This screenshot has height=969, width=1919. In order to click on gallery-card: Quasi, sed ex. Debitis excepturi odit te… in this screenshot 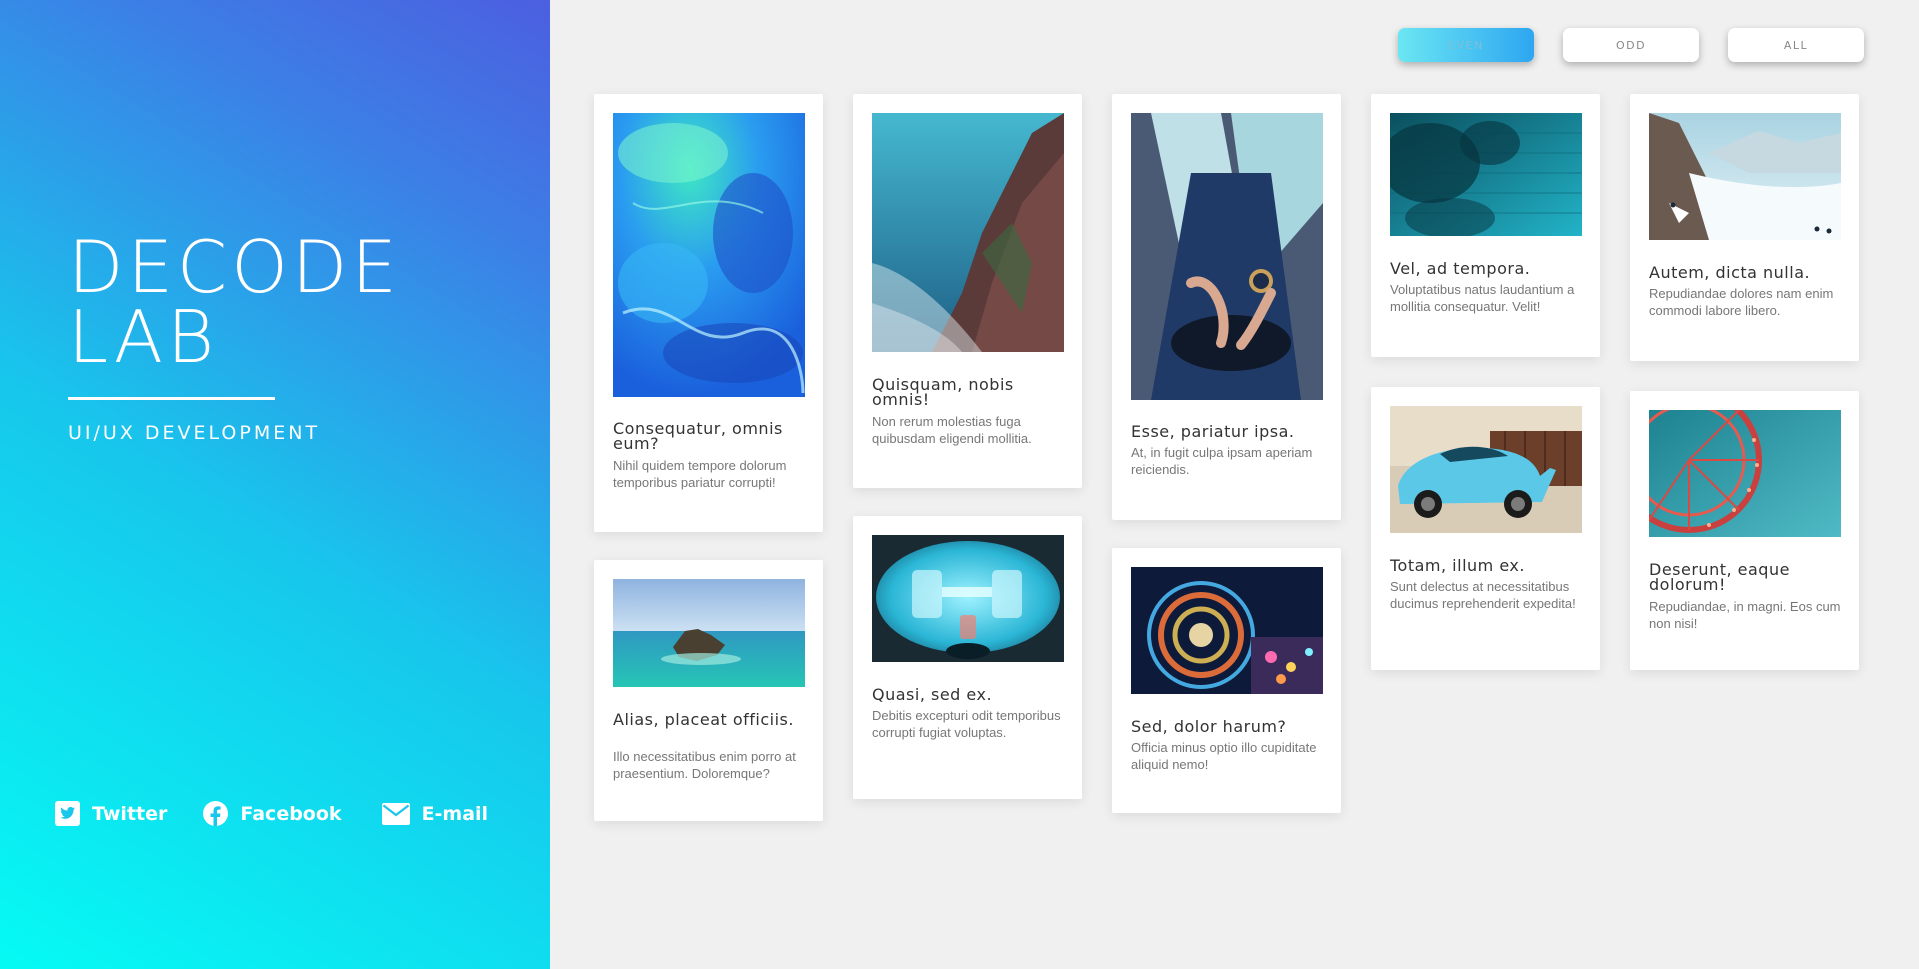, I will do `click(967, 657)`.